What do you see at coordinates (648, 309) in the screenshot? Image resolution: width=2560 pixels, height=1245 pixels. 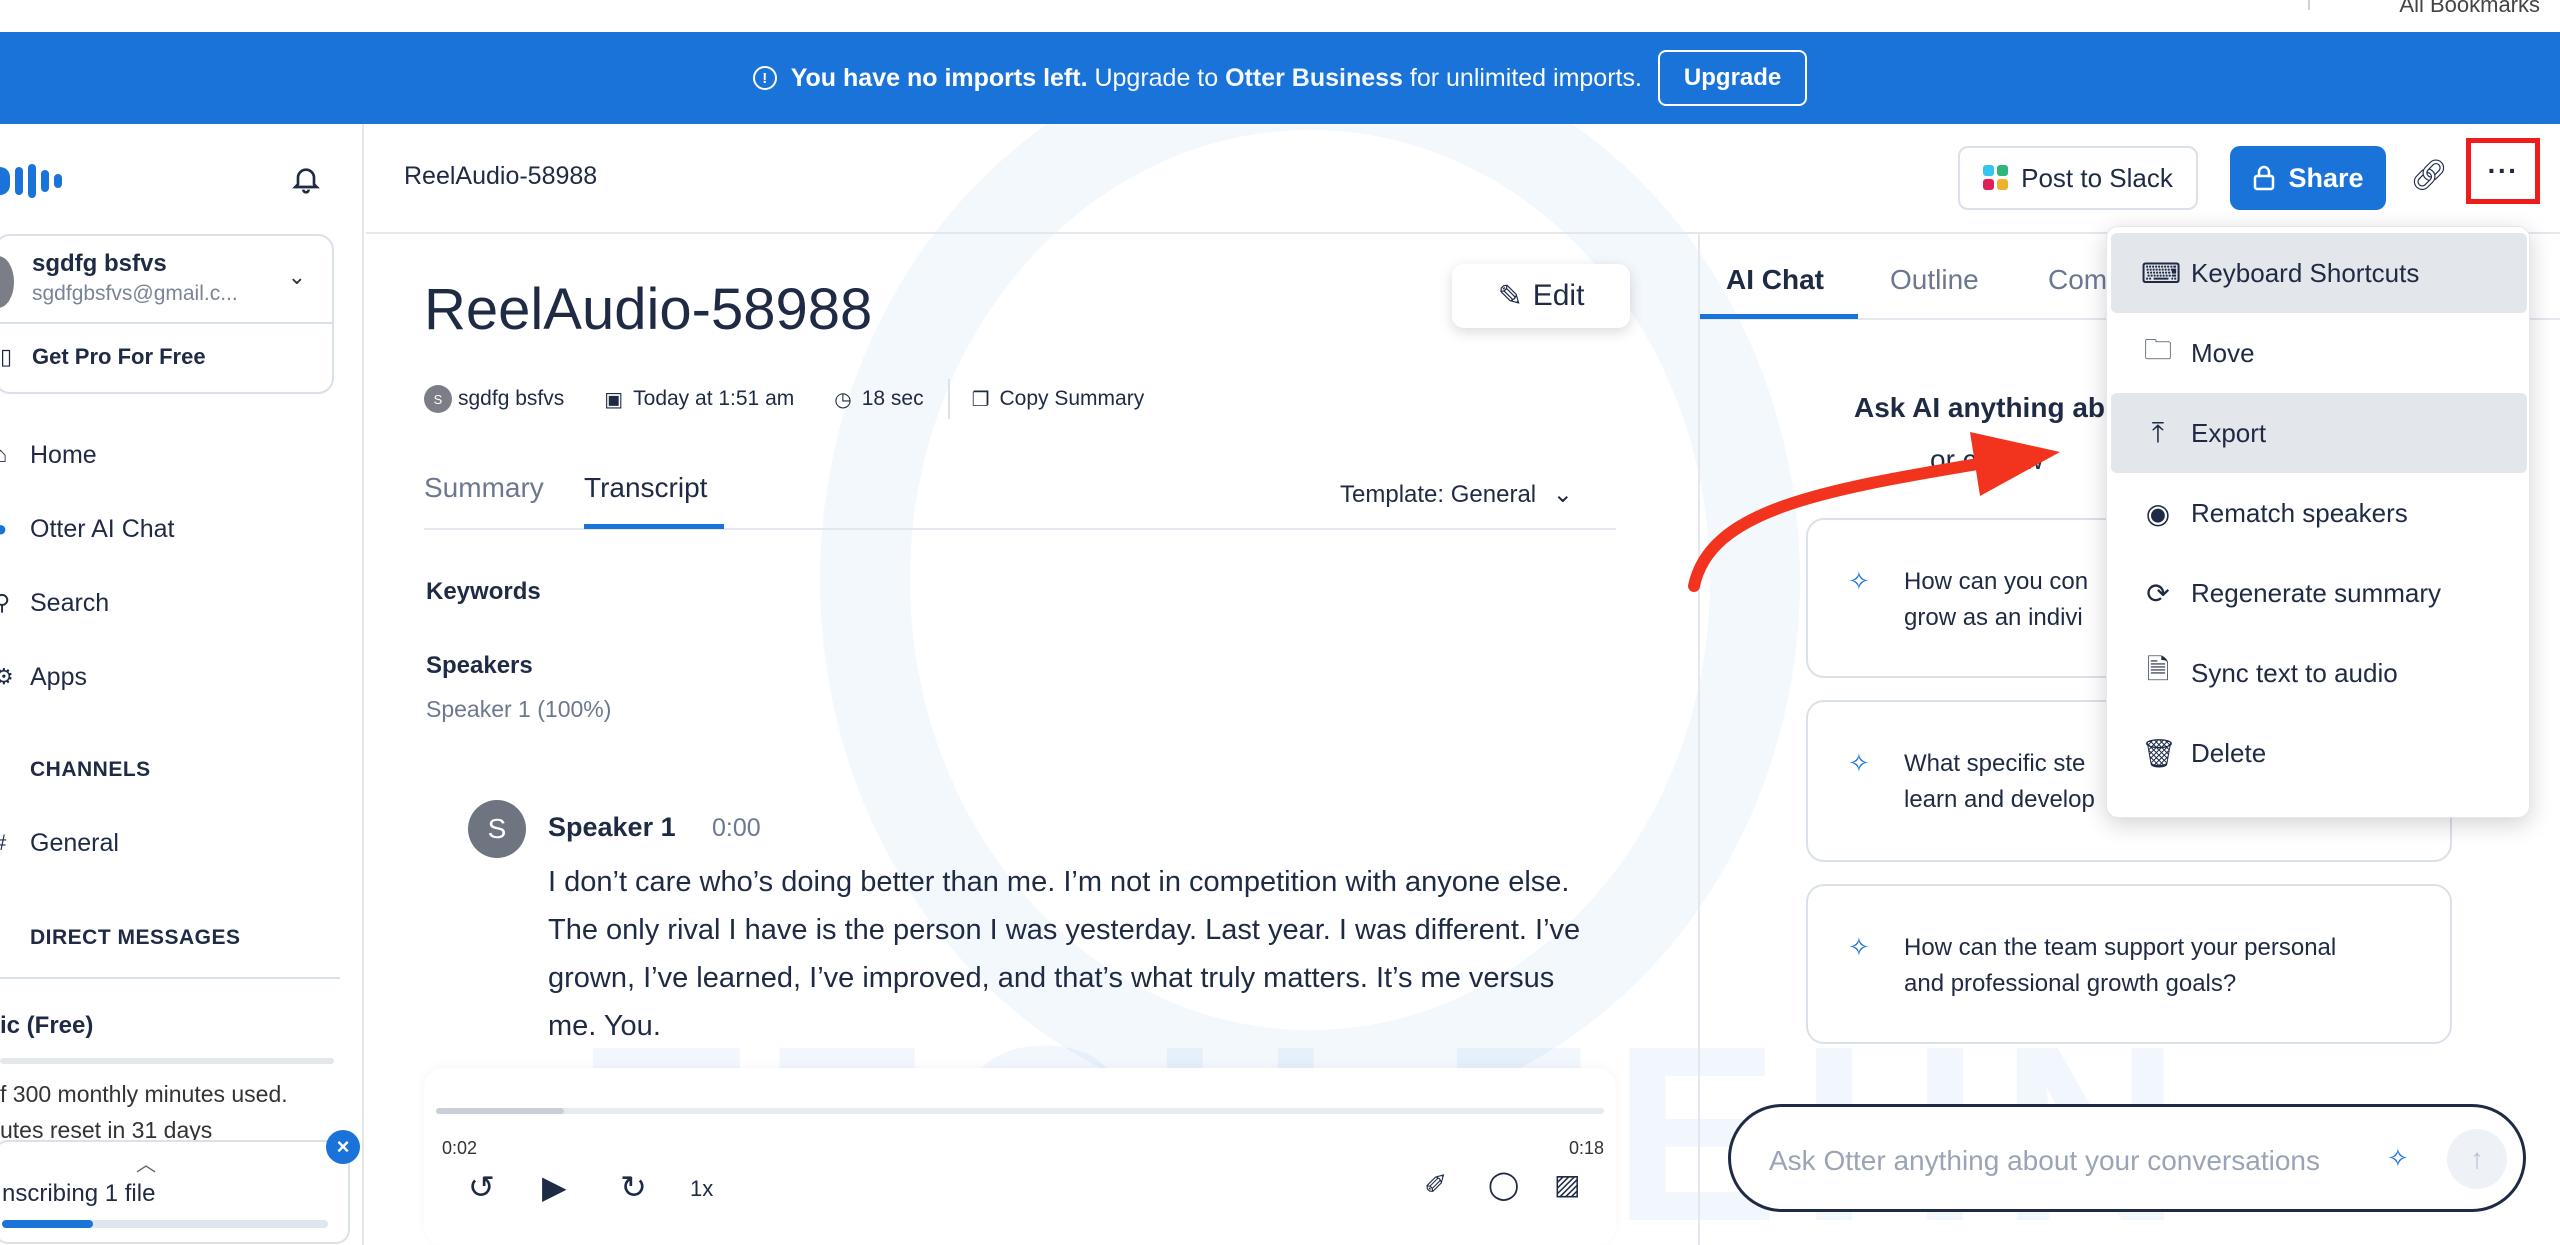 I see `page-title: ReelAudio-58988` at bounding box center [648, 309].